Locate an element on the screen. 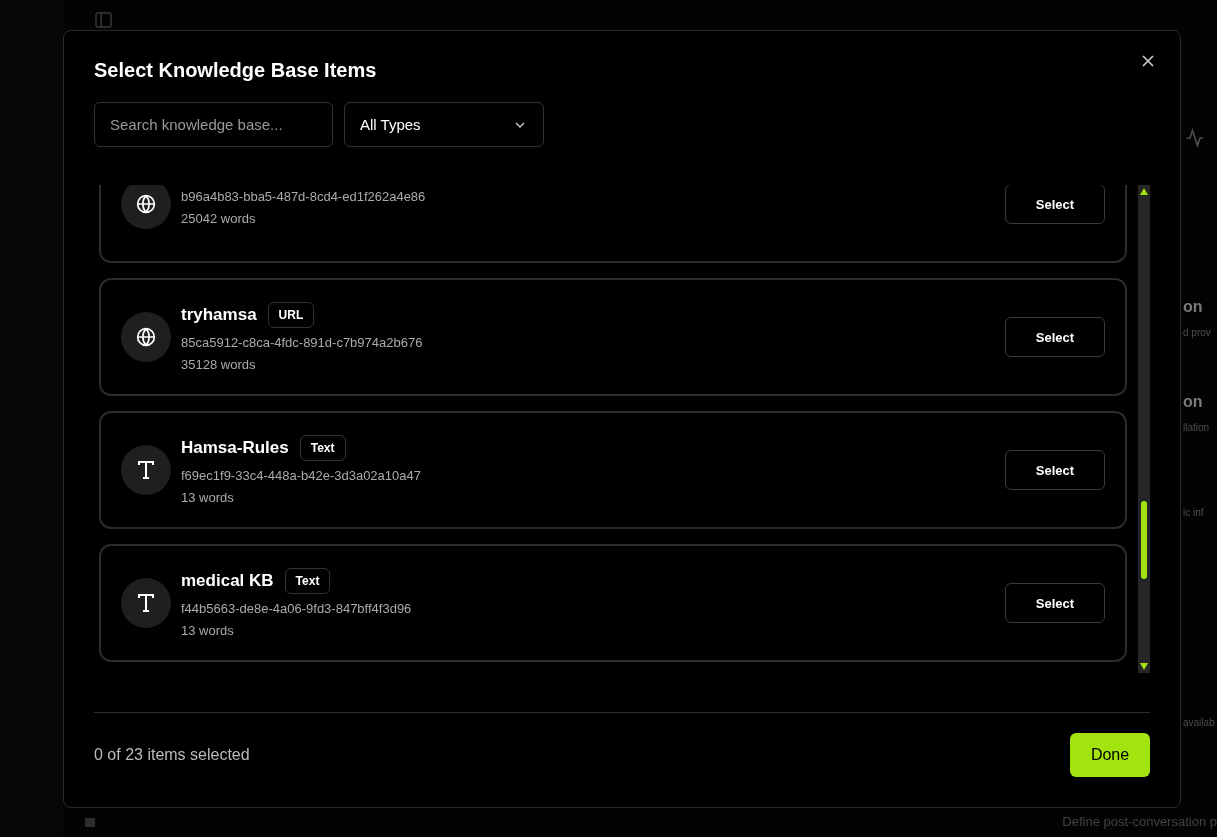 The image size is (1217, 837). knowledge-item-card: medical KB Text f44b5663-de8e-4a06-9fd3-847bff4f3d96 13 words Select is located at coordinates (613, 603).